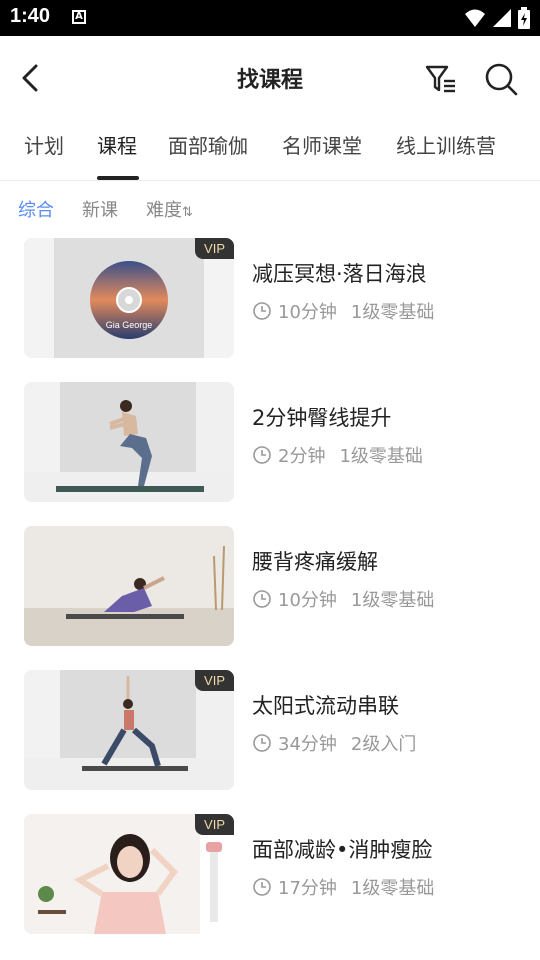  What do you see at coordinates (475, 18) in the screenshot?
I see `wifi-icon` at bounding box center [475, 18].